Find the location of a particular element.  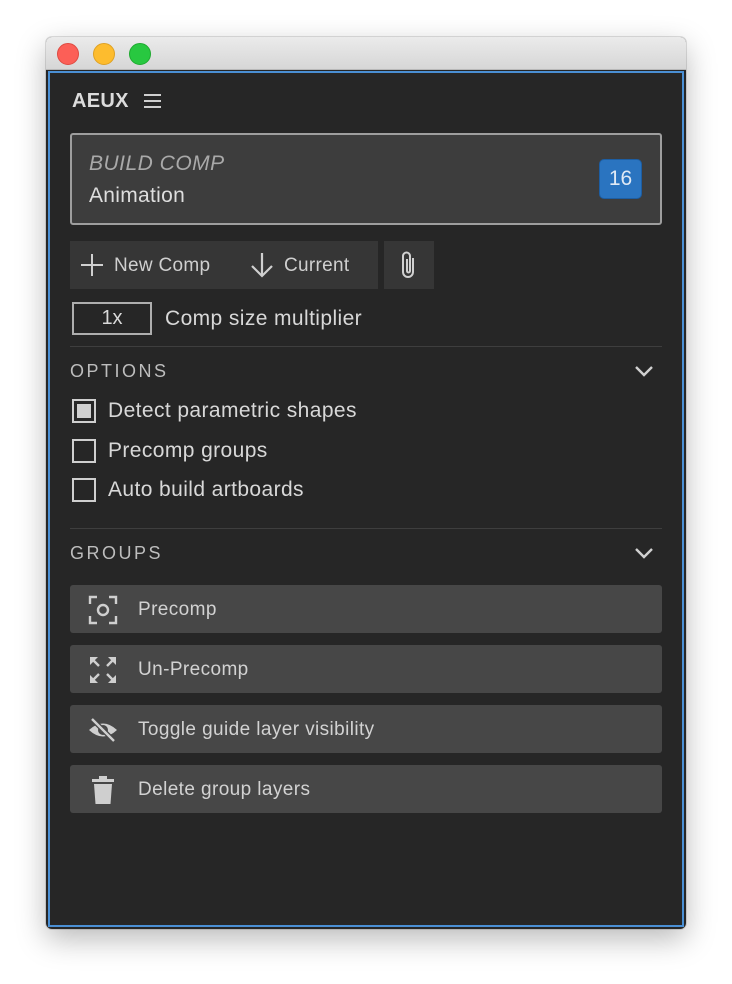

new-comp-button: New Comp is located at coordinates (155, 265).